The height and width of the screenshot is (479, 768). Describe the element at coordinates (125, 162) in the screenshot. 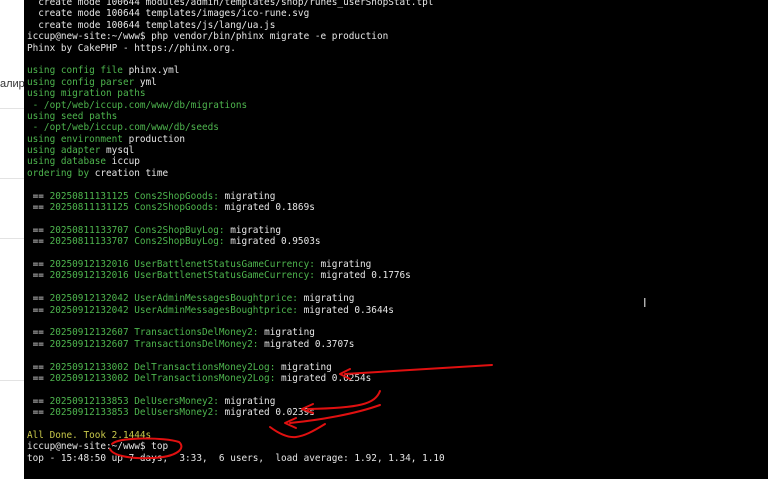

I see `terminal-text-segment: iccup` at that location.